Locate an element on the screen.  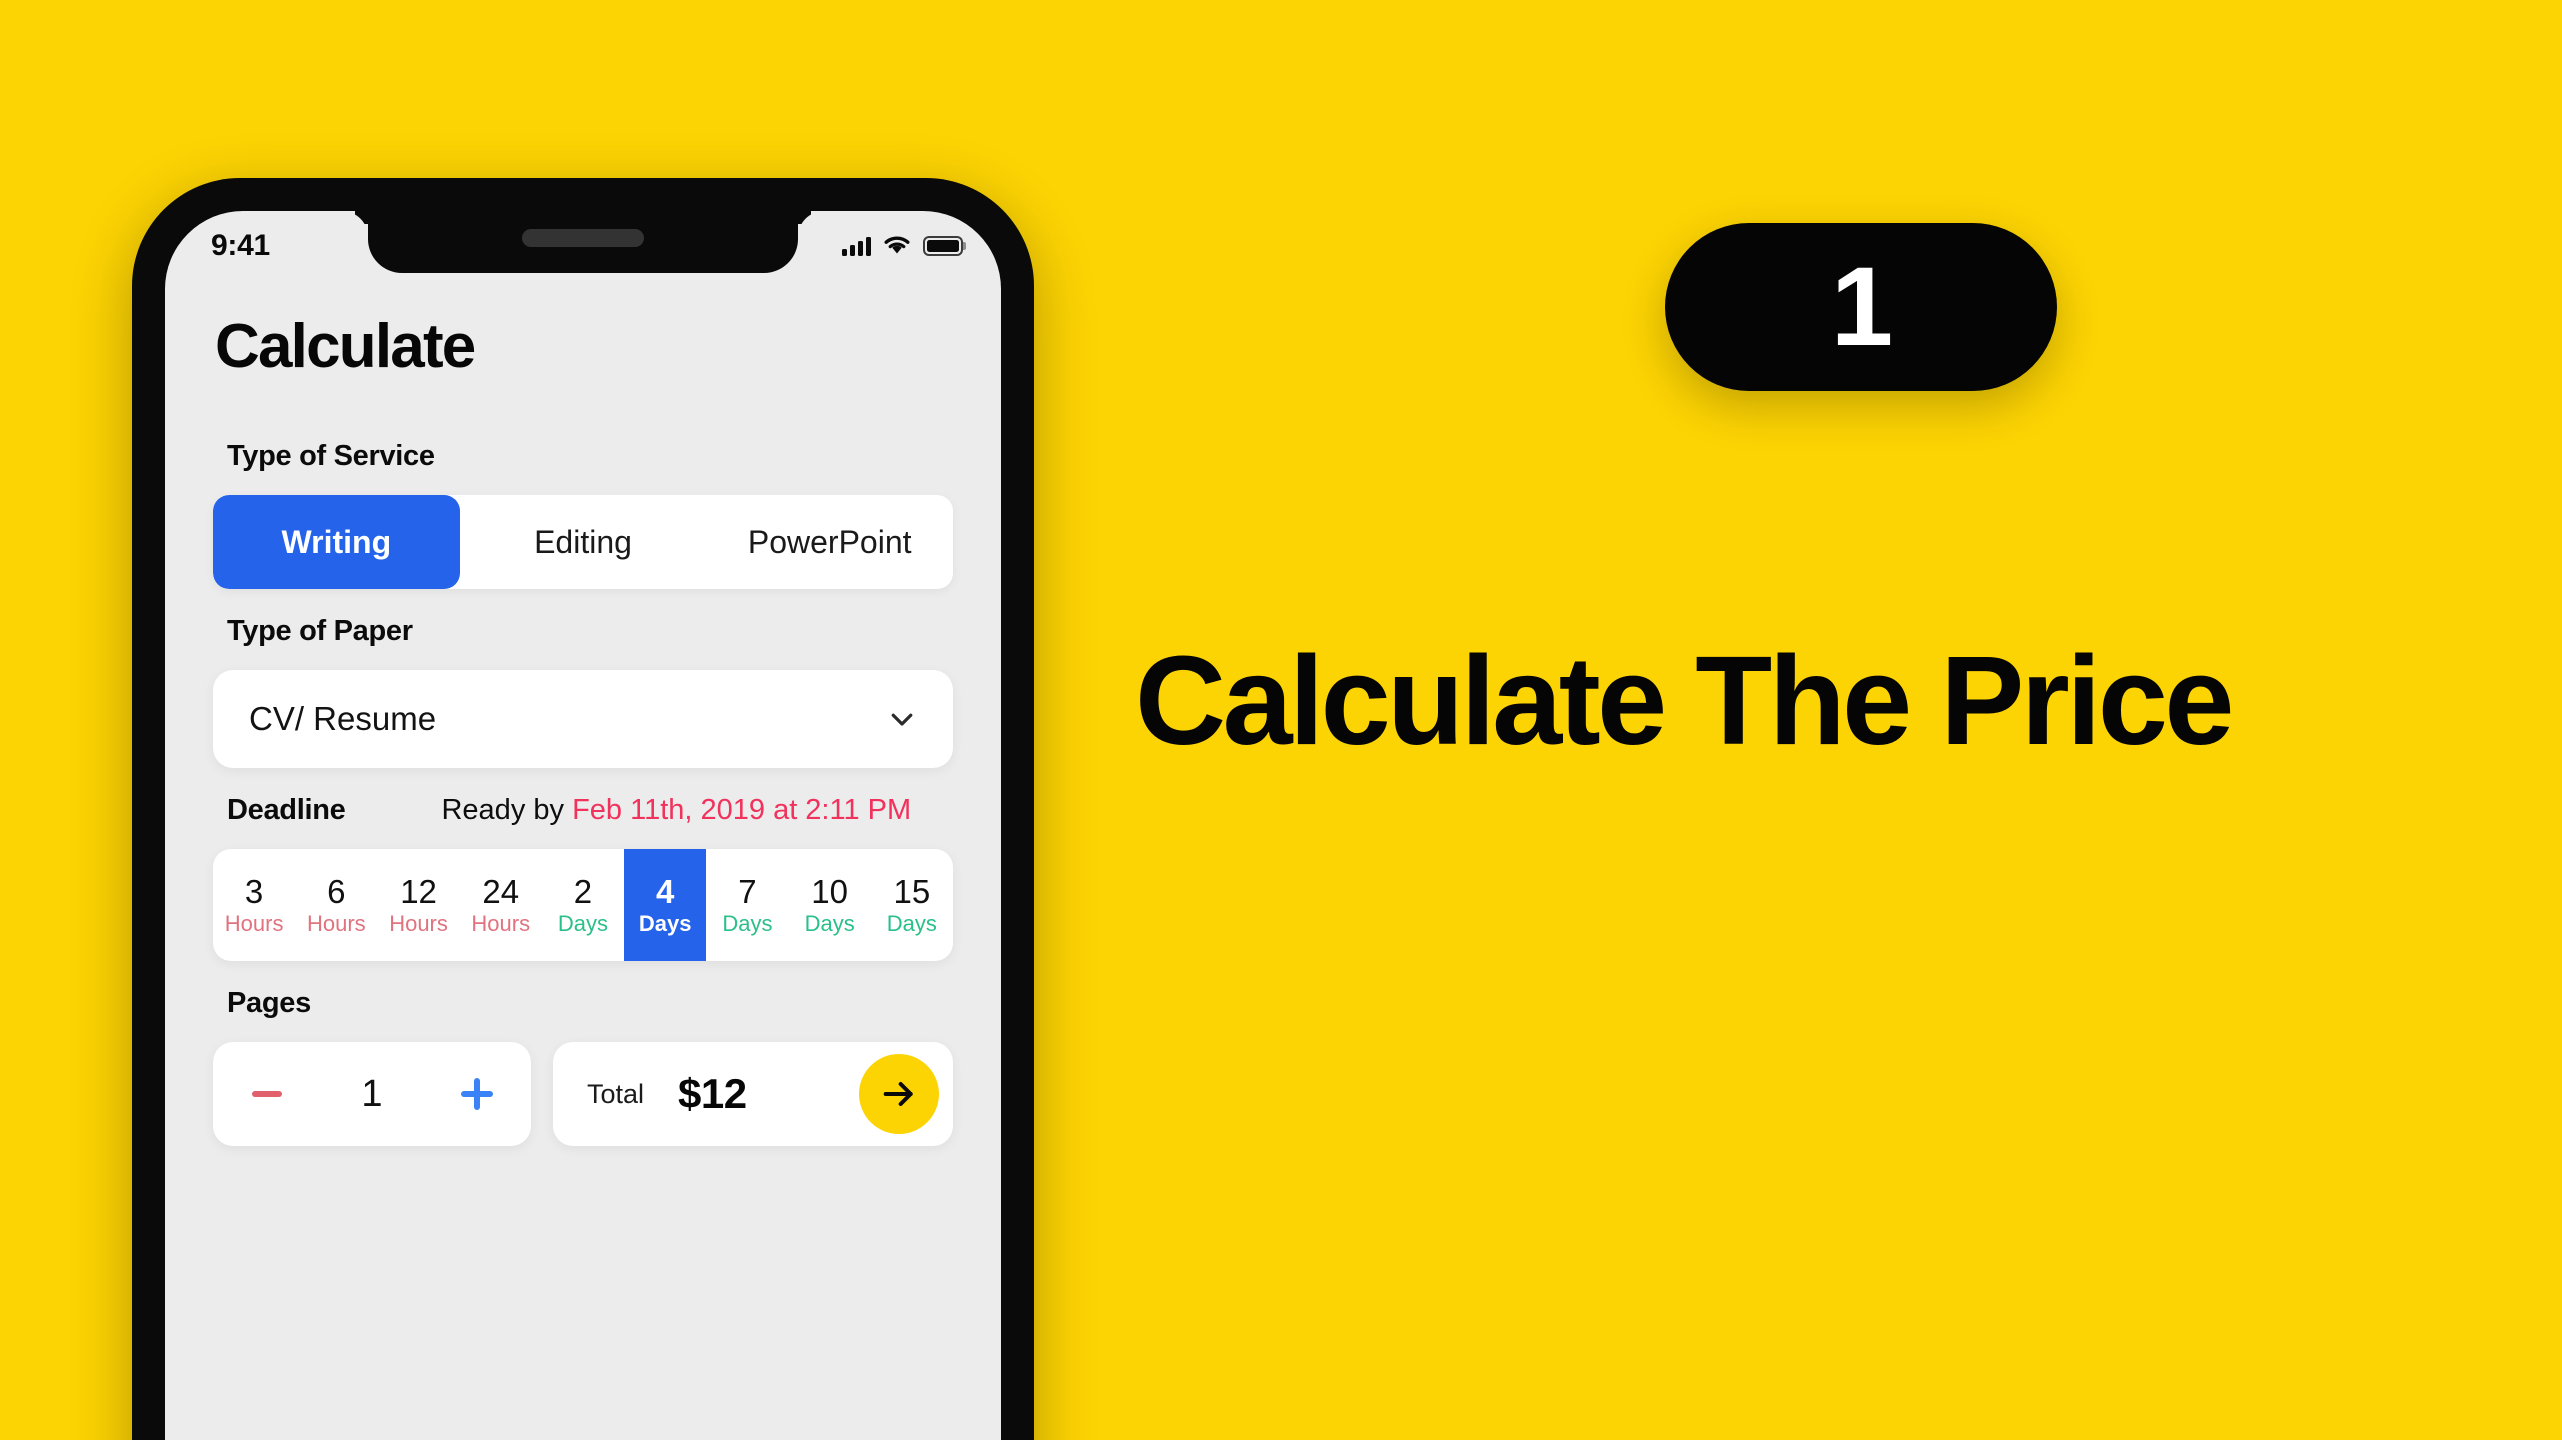
deadline-option: 12 Hours is located at coordinates (418, 905).